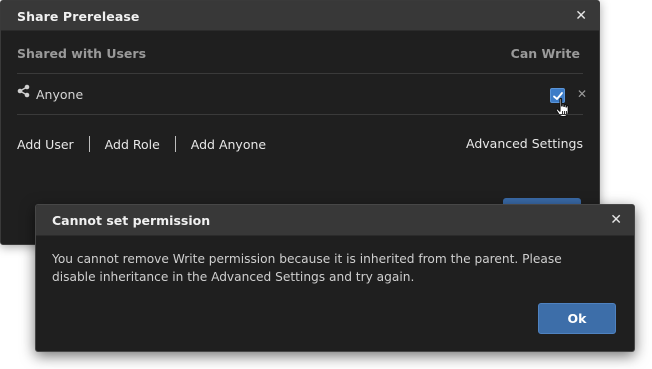  Describe the element at coordinates (45, 144) in the screenshot. I see `add-user-button: Add User` at that location.